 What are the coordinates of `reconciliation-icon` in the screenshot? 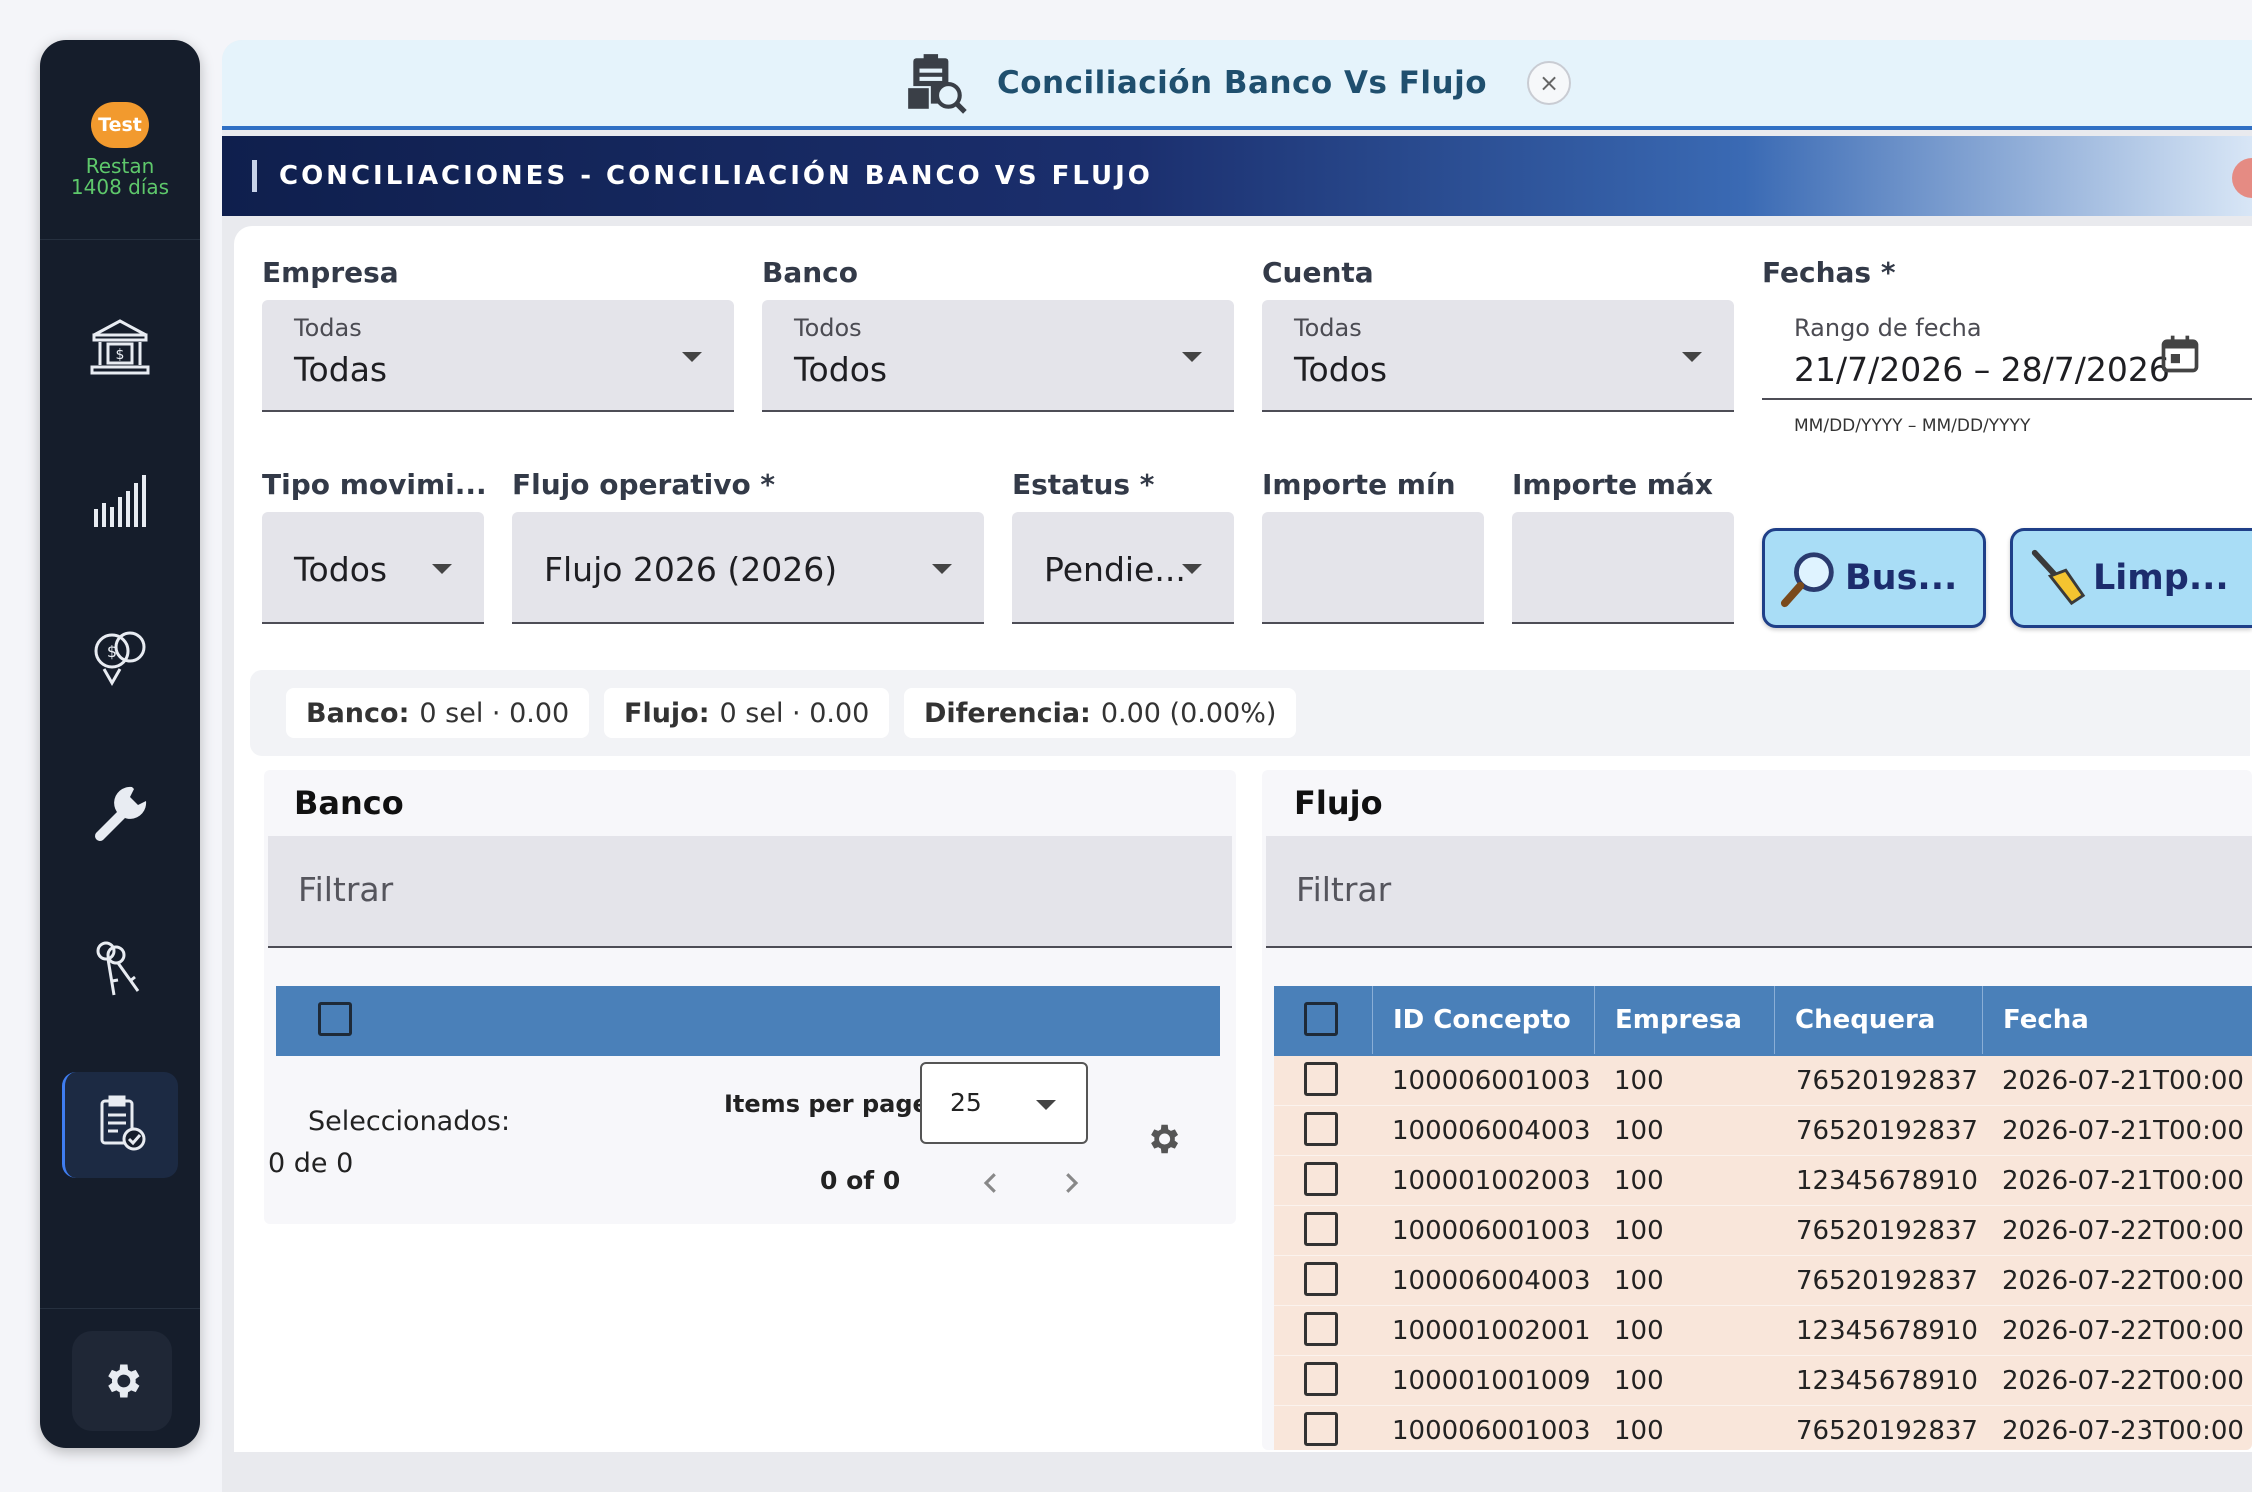 It's located at (122, 1123).